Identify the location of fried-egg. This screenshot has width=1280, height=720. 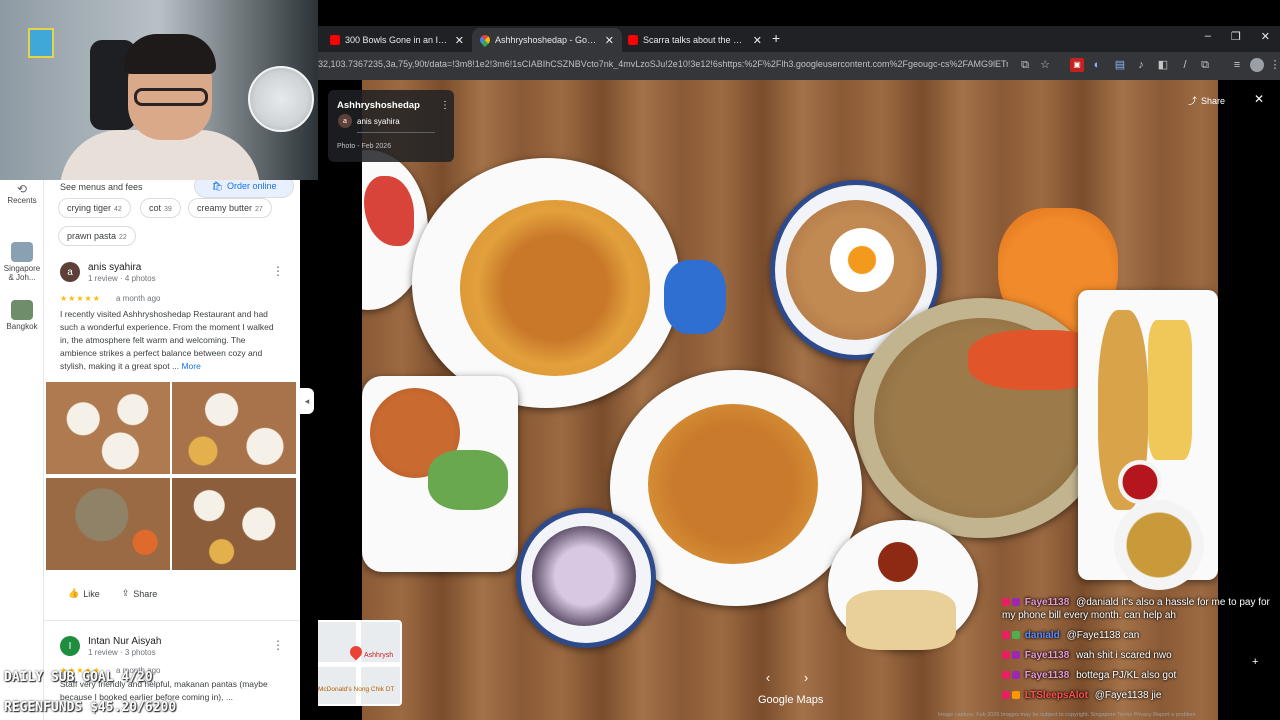
(862, 260).